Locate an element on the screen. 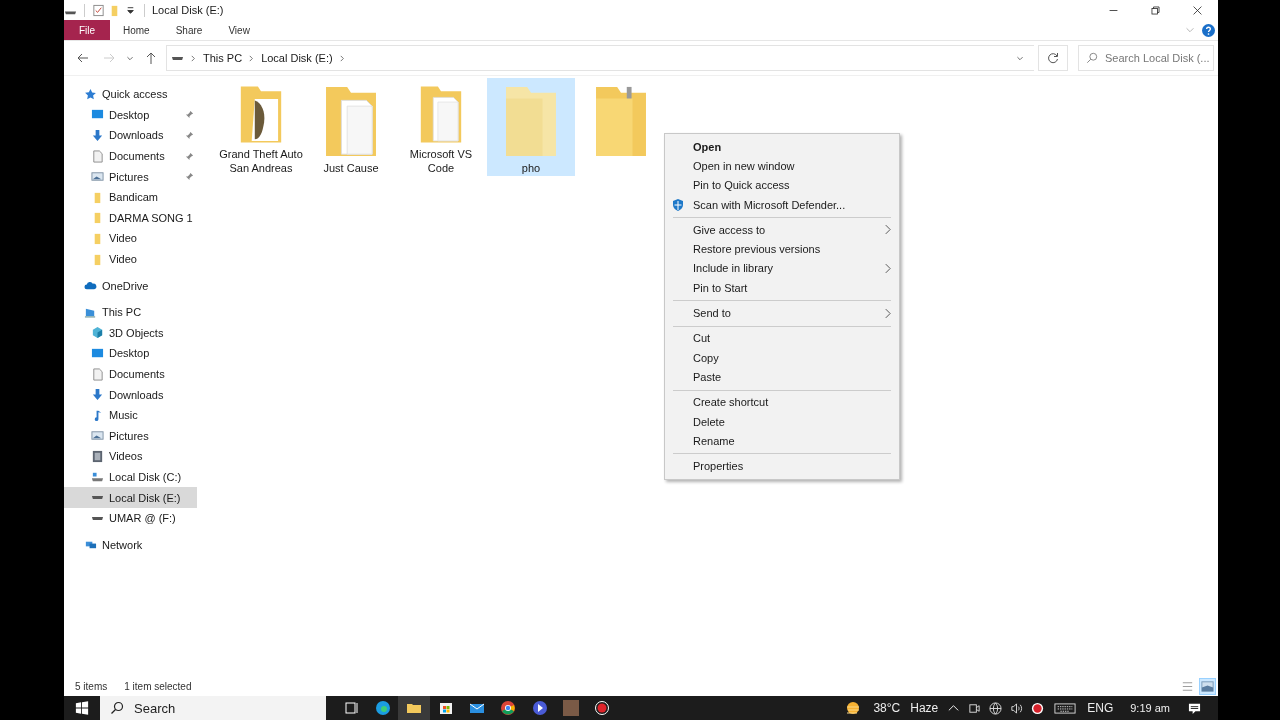  large-icons-view-icon is located at coordinates (1207, 686).